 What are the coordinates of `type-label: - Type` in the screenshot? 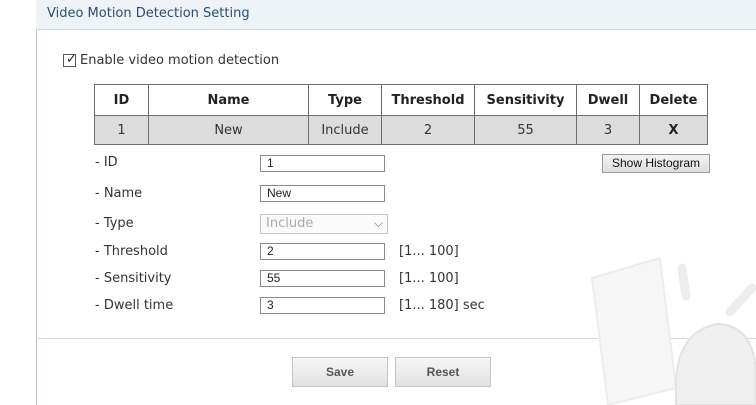 It's located at (114, 223).